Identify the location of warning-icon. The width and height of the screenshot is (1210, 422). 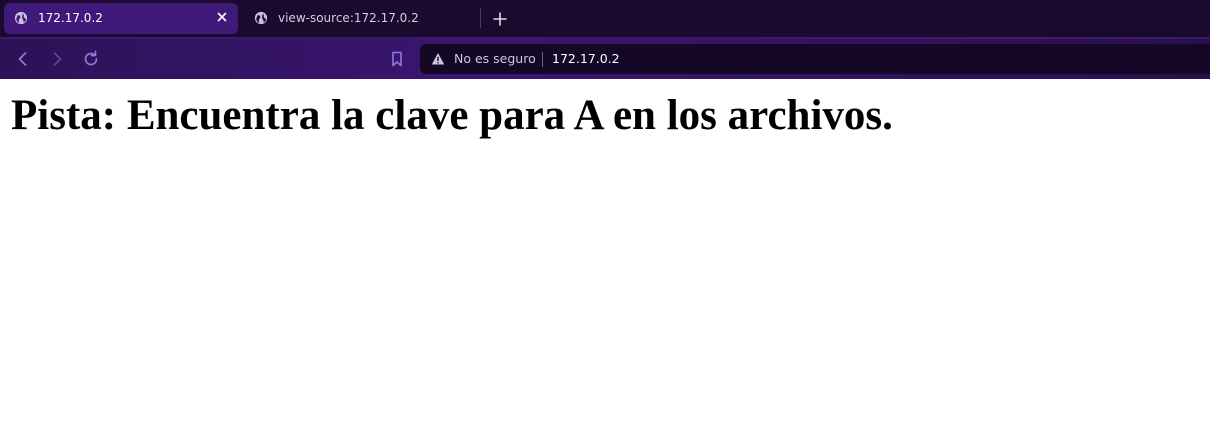
(438, 59).